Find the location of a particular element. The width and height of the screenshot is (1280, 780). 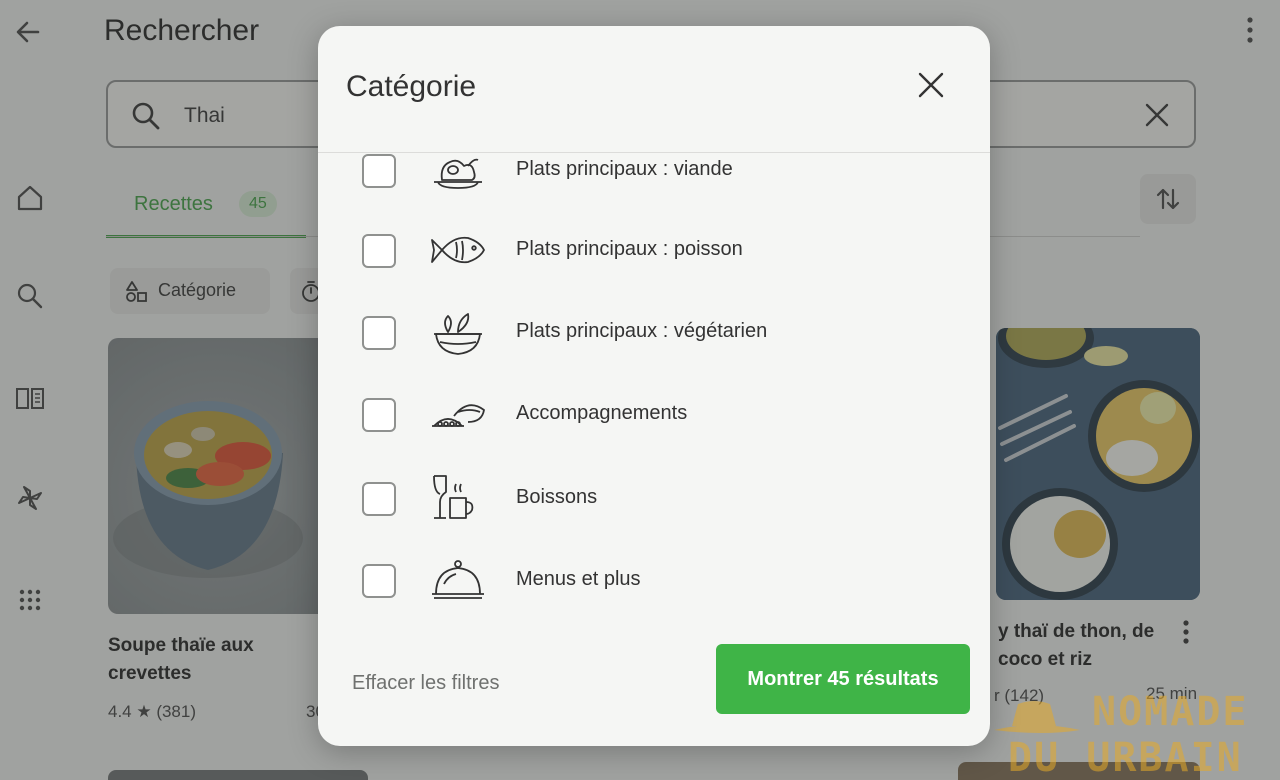

category-option-label: Plats principaux : viande is located at coordinates (624, 169).